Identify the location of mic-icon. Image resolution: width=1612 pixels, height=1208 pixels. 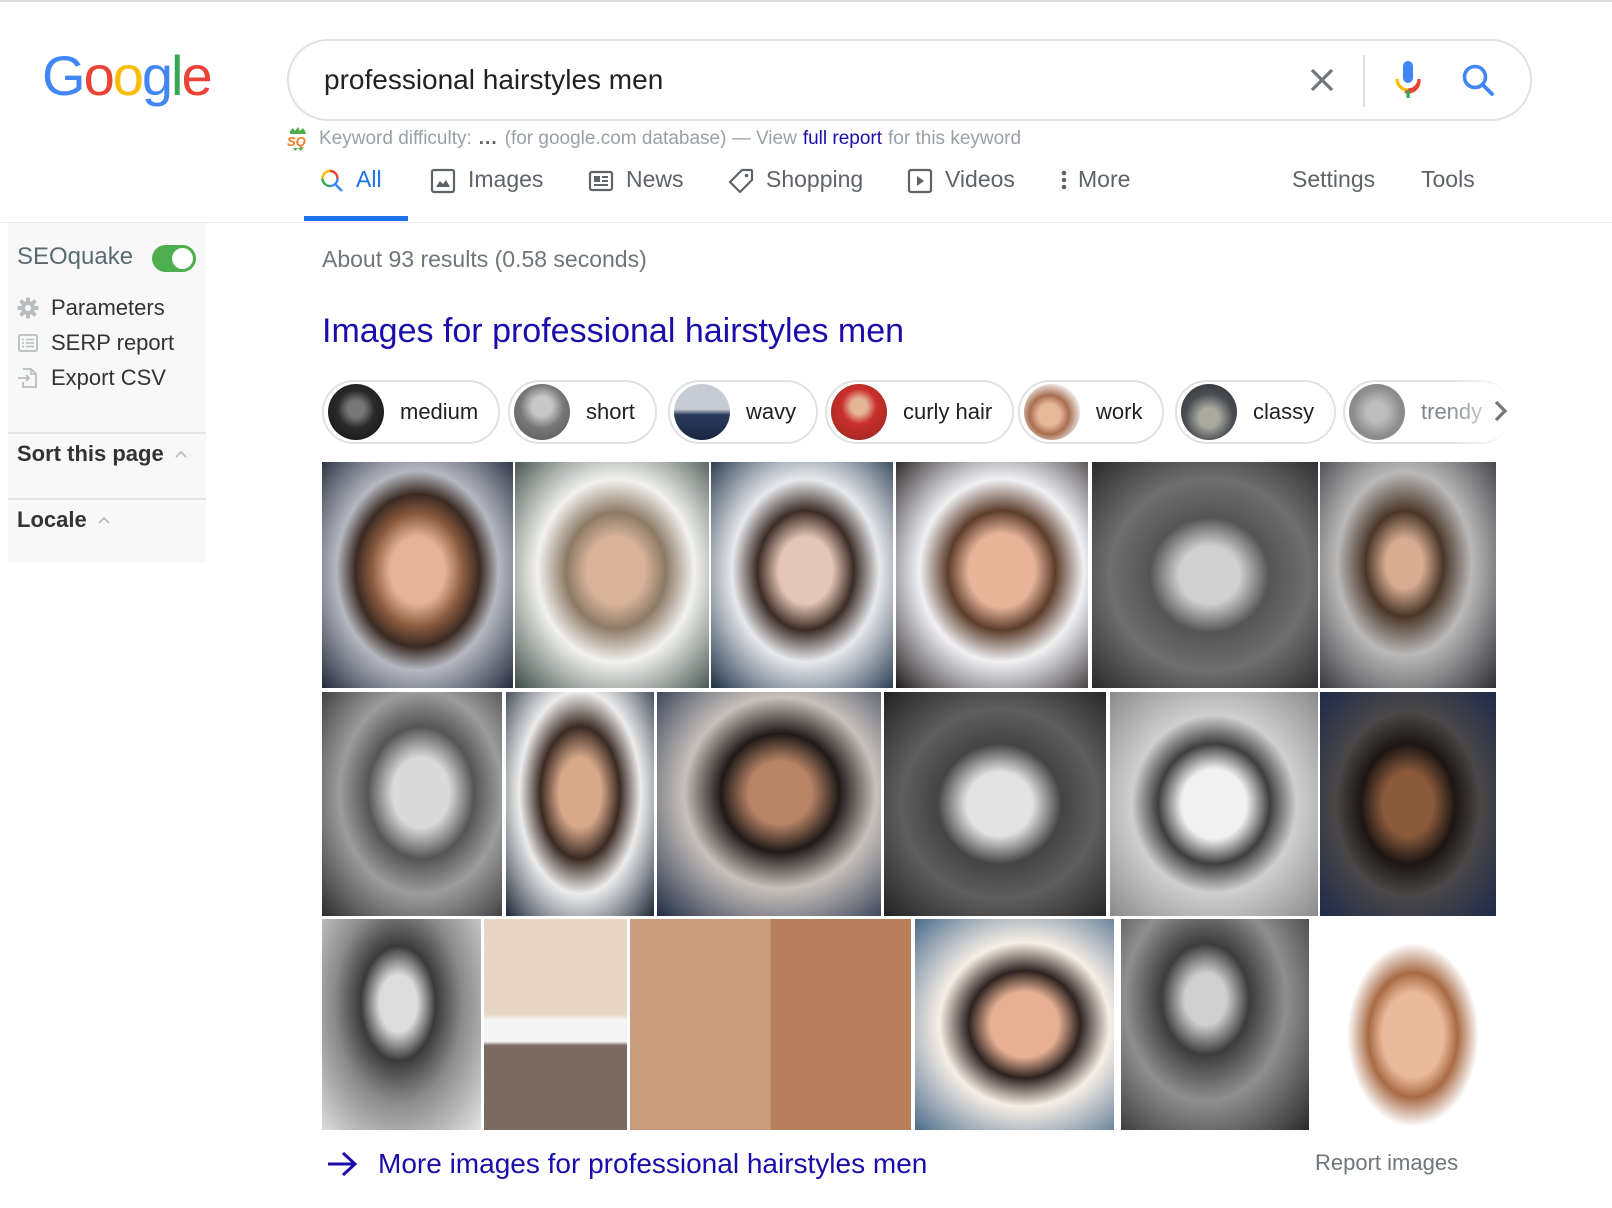
(1408, 79).